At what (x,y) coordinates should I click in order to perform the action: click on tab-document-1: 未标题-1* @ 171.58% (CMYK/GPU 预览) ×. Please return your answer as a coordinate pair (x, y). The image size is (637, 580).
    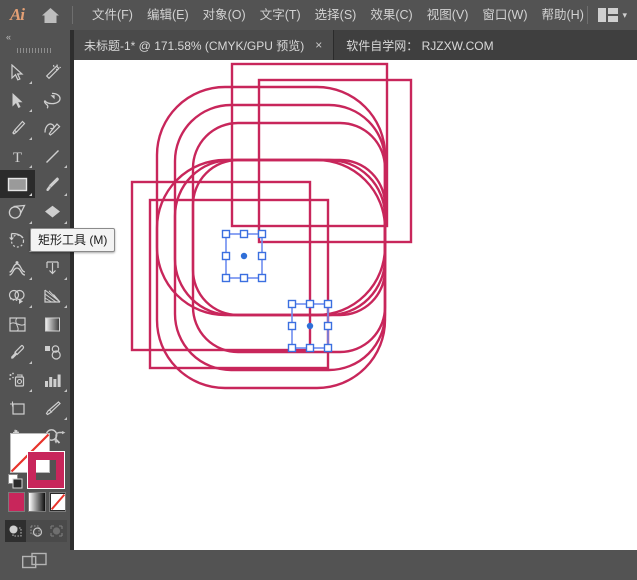
    Looking at the image, I should click on (204, 45).